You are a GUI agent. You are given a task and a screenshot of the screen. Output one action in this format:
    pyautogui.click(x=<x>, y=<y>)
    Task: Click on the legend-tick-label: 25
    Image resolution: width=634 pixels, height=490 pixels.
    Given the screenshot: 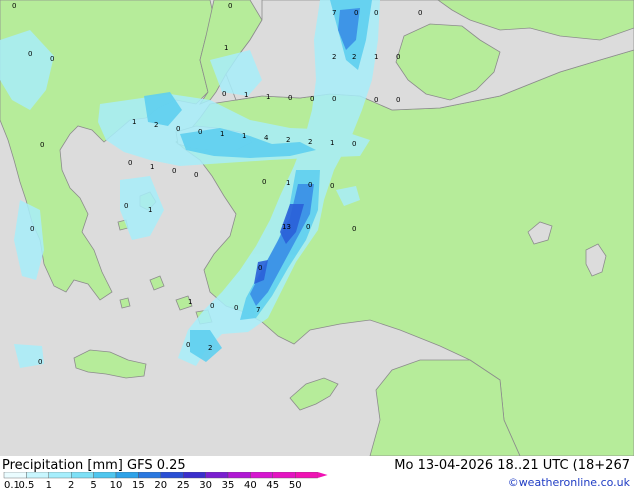 What is the action you would take?
    pyautogui.click(x=183, y=485)
    